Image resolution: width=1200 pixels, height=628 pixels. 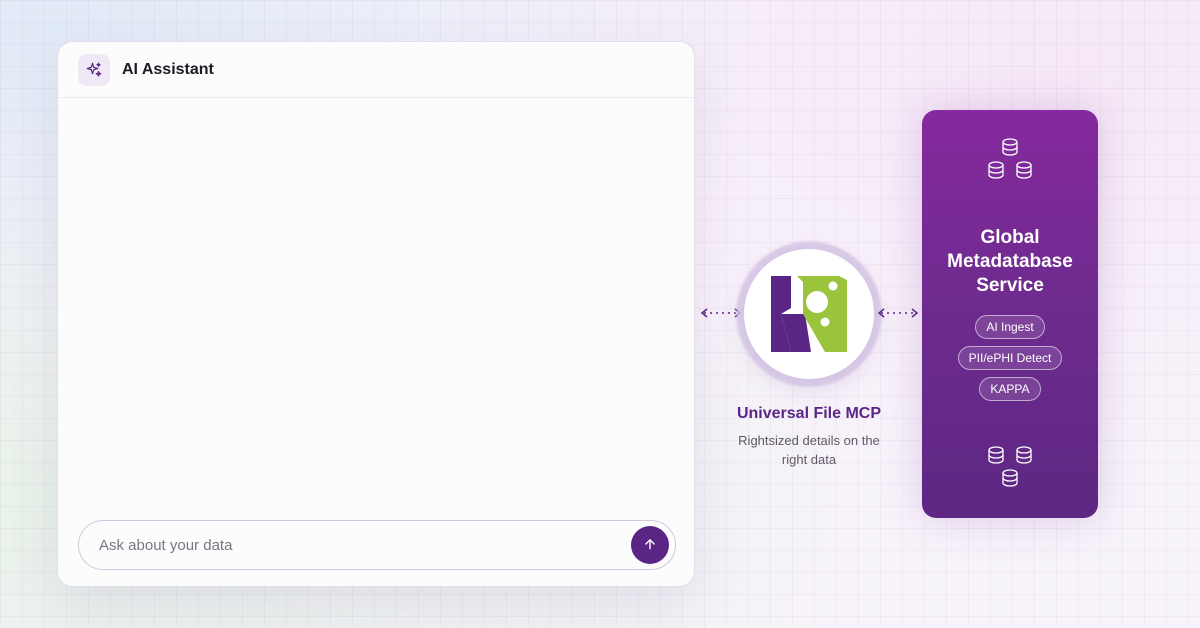 I want to click on chat-header: AI Assistant, so click(x=376, y=70).